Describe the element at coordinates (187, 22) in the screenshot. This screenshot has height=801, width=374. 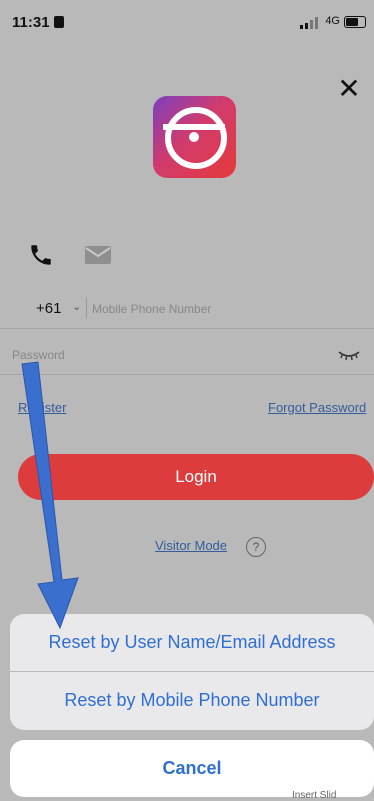
I see `status-bar: 11:31 4G` at that location.